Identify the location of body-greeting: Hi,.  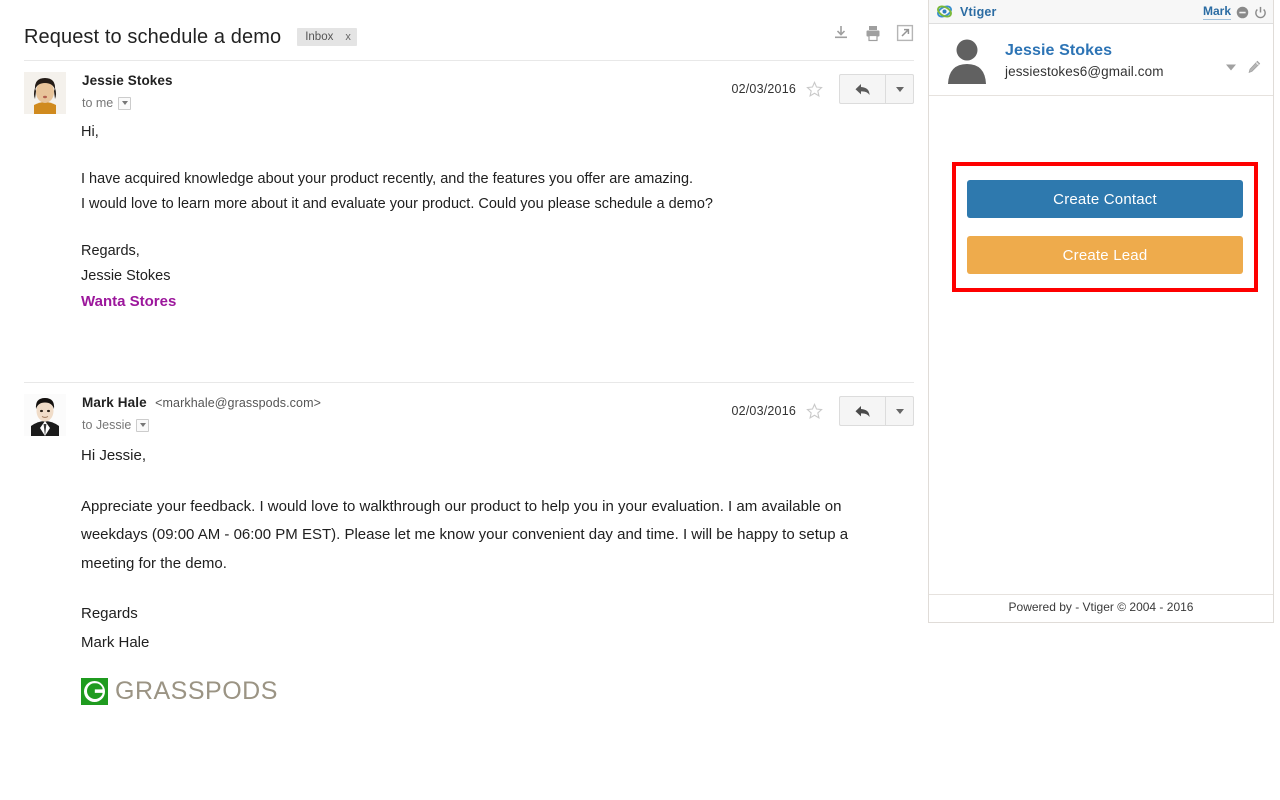
(90, 132).